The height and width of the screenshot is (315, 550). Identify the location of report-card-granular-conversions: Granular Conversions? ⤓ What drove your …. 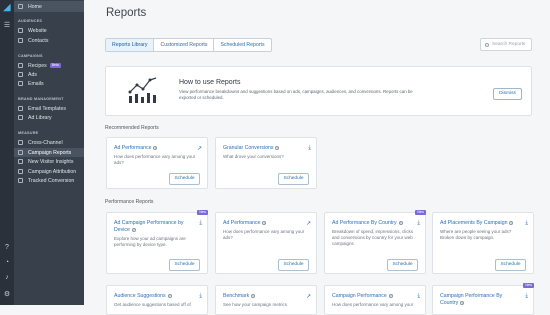
(266, 163).